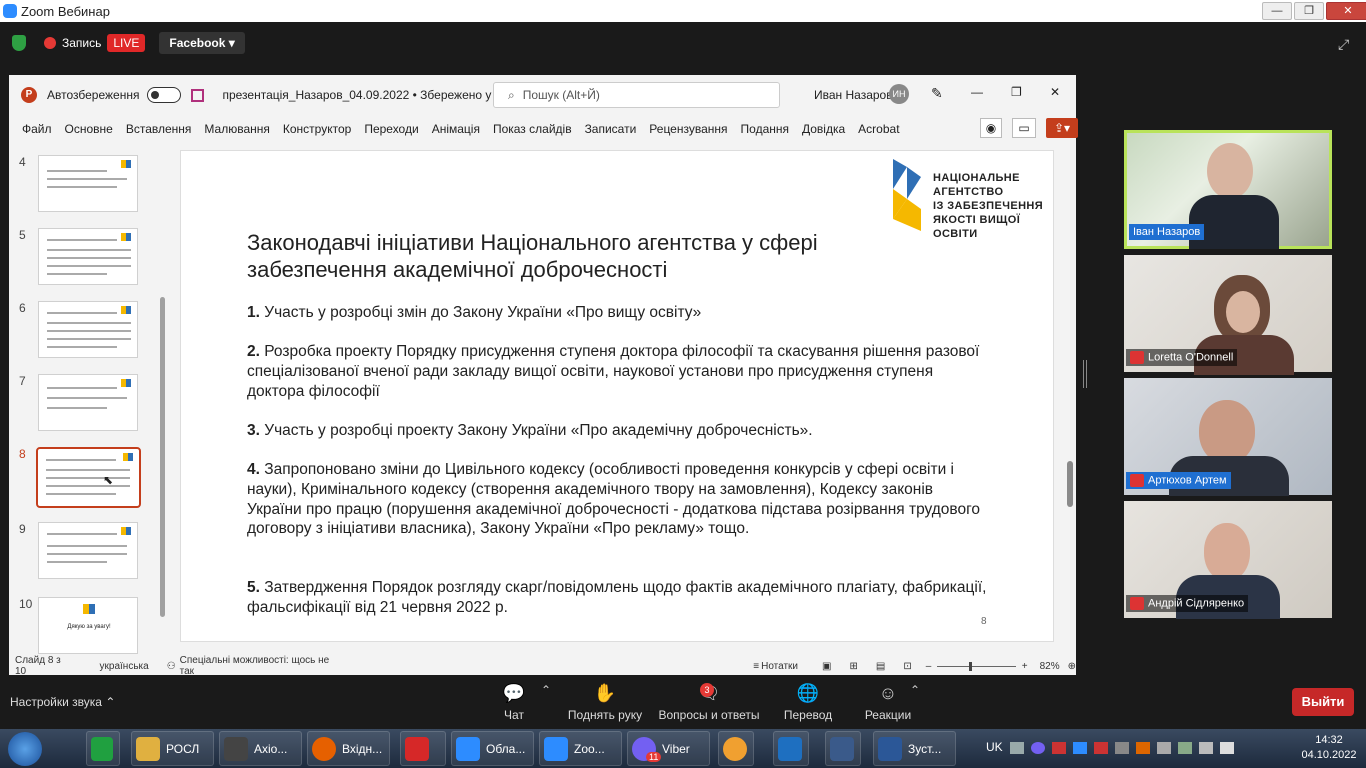 The height and width of the screenshot is (768, 1366). What do you see at coordinates (88, 477) in the screenshot?
I see `slide-thumbnail-selected` at bounding box center [88, 477].